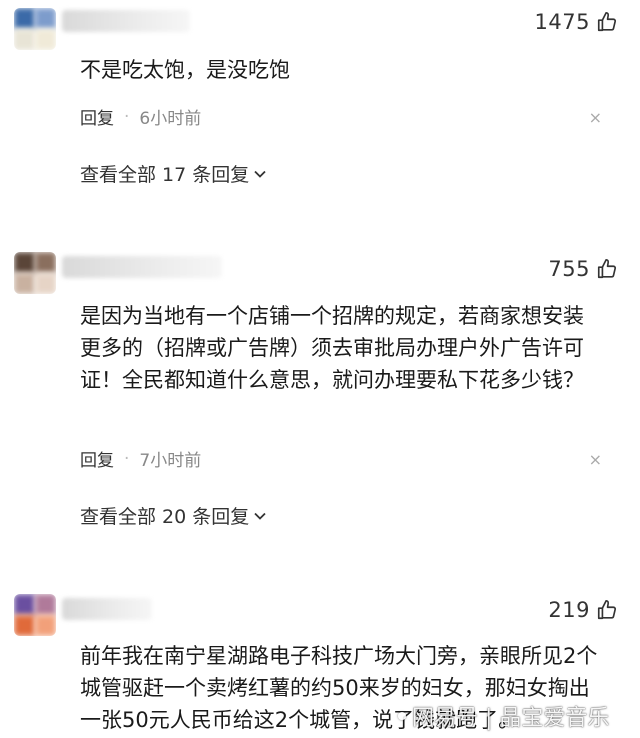 This screenshot has height=738, width=640. What do you see at coordinates (185, 70) in the screenshot?
I see `comment-text: 不是吃太饱，是没吃饱` at bounding box center [185, 70].